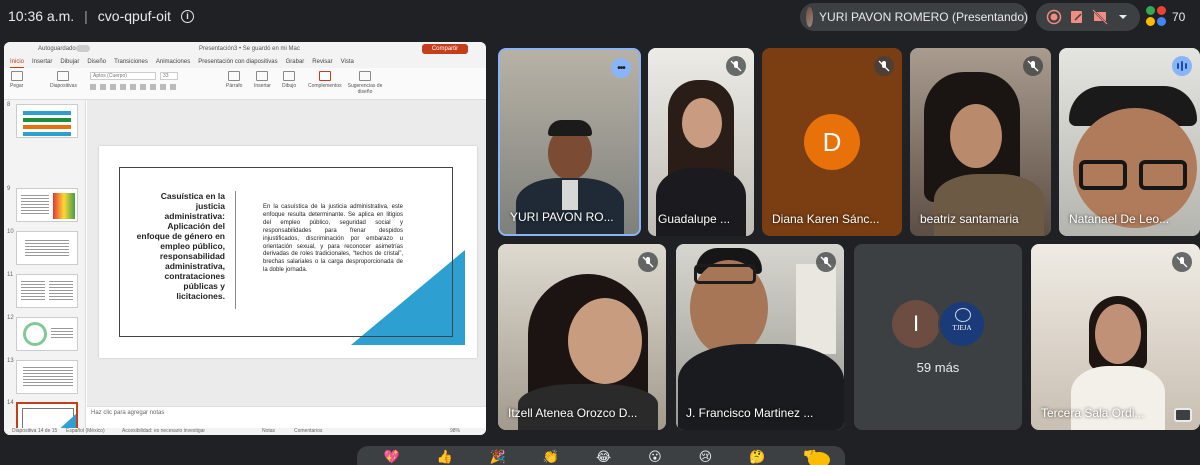 This screenshot has width=1200, height=465. What do you see at coordinates (169, 76) in the screenshot?
I see `font-size-select: 33` at bounding box center [169, 76].